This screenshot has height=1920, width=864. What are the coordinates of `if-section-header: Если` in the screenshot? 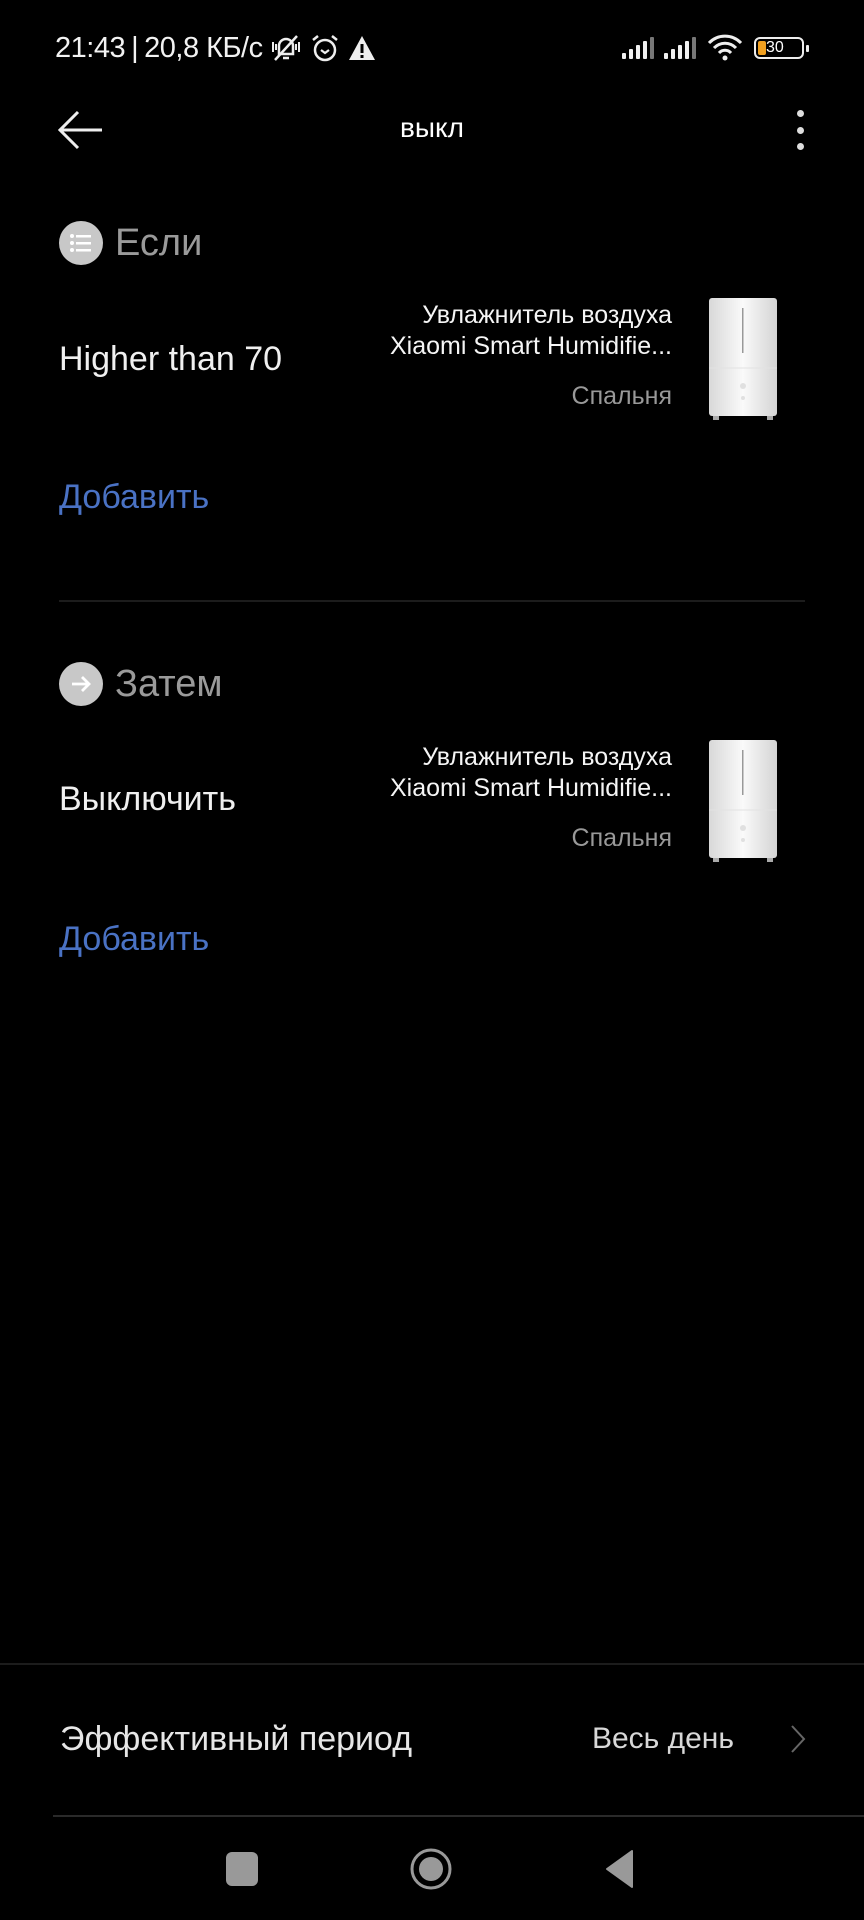 It's located at (130, 243).